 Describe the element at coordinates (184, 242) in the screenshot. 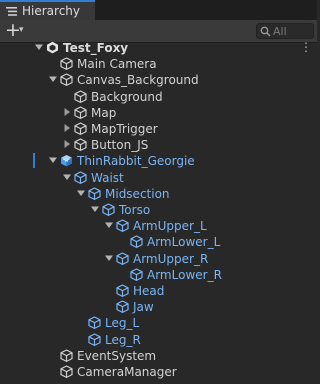

I see `gameobject-label: ArmLower_L` at that location.